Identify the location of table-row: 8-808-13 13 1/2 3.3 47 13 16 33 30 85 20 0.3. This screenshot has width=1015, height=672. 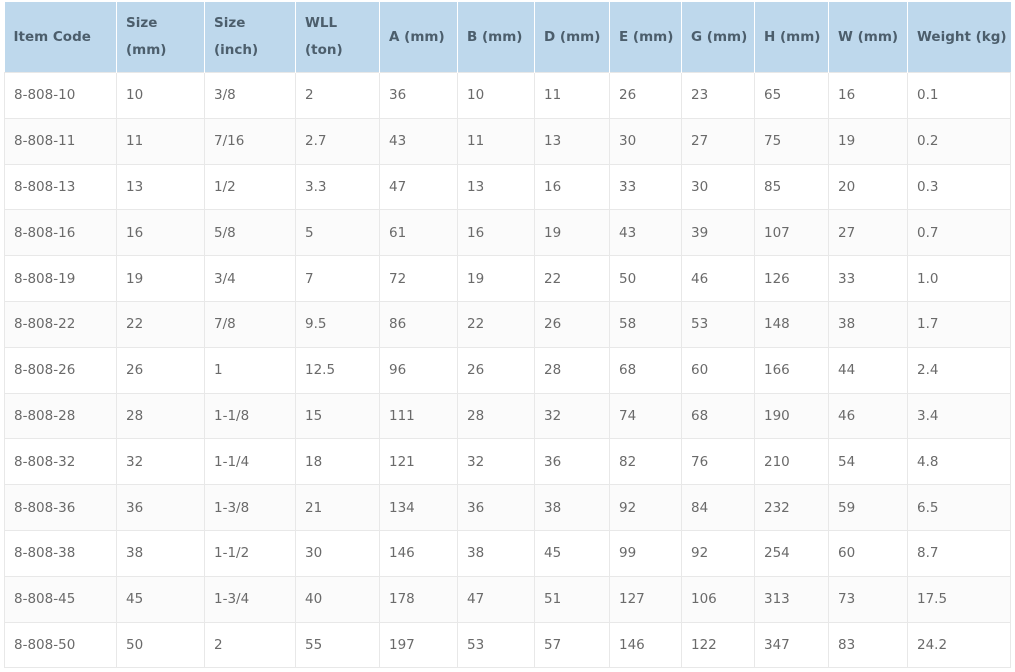
(507, 187).